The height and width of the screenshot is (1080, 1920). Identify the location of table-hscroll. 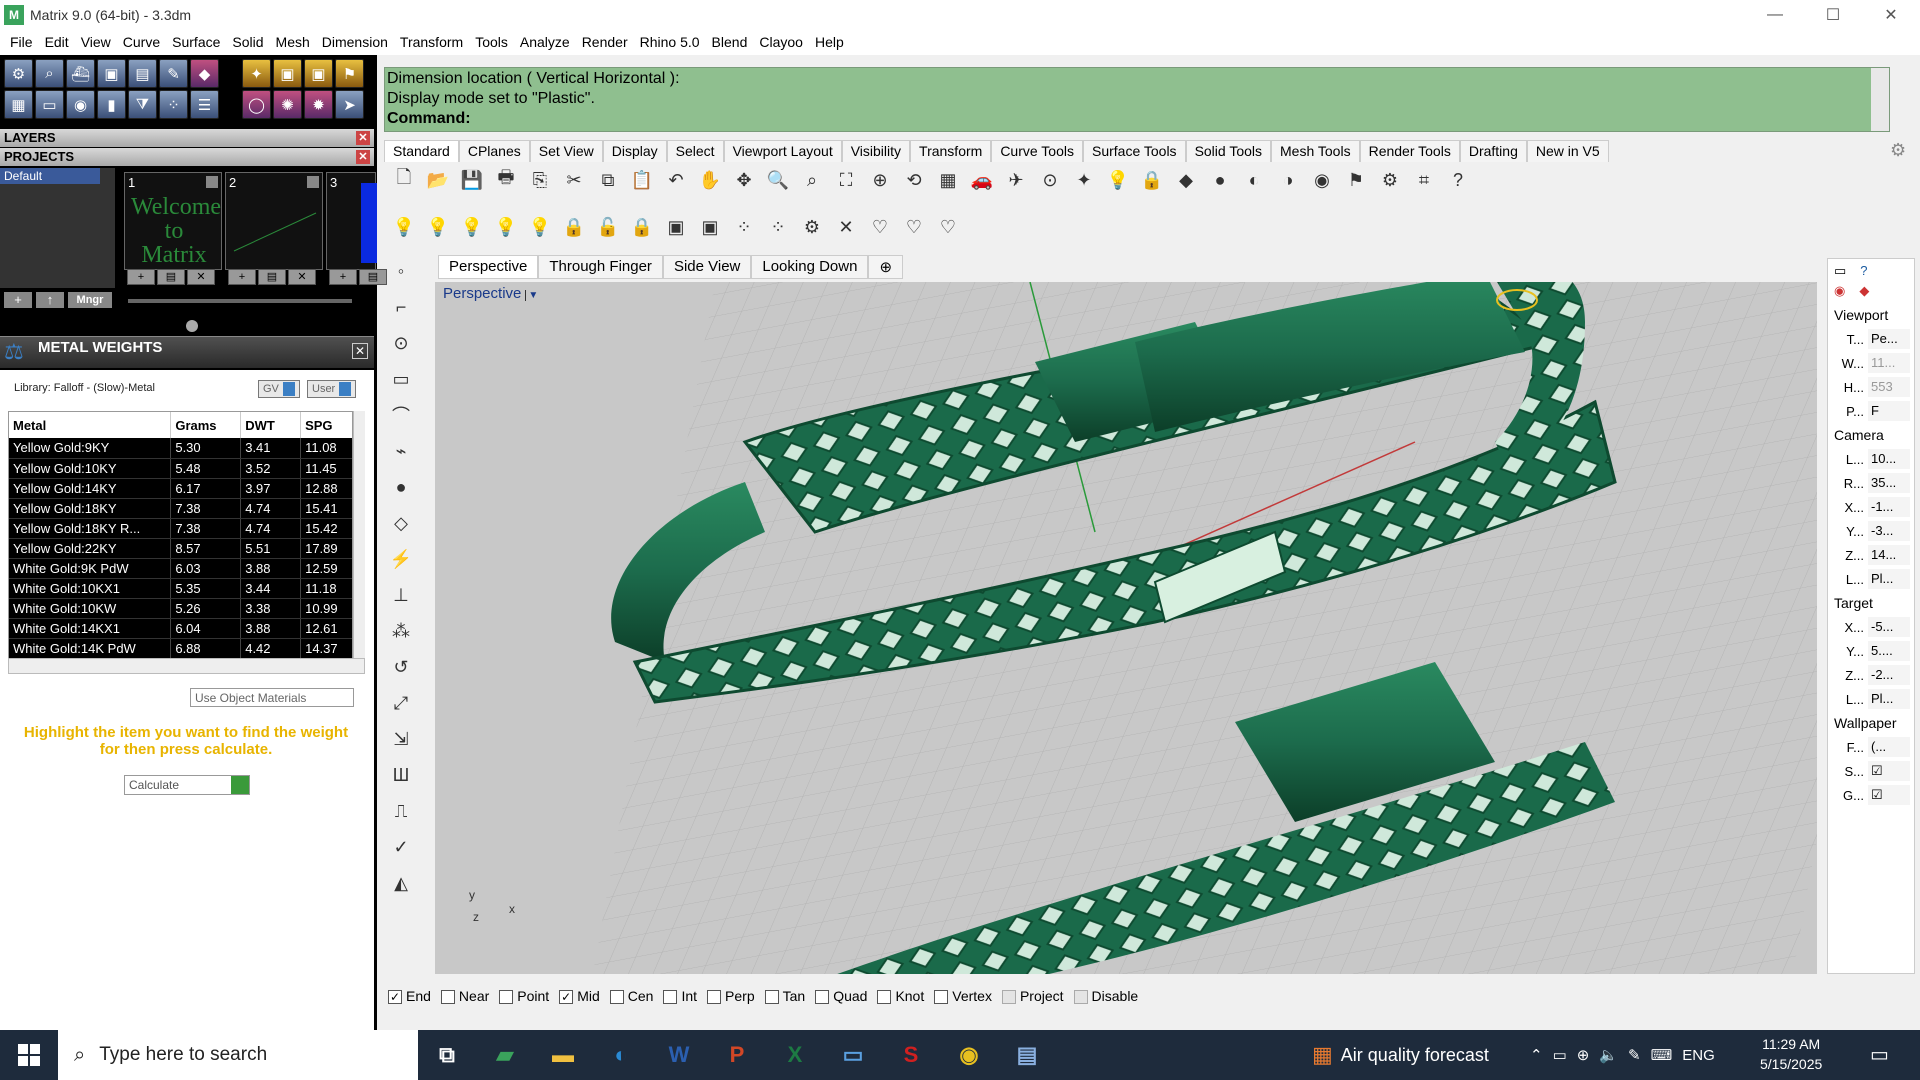
(186, 666).